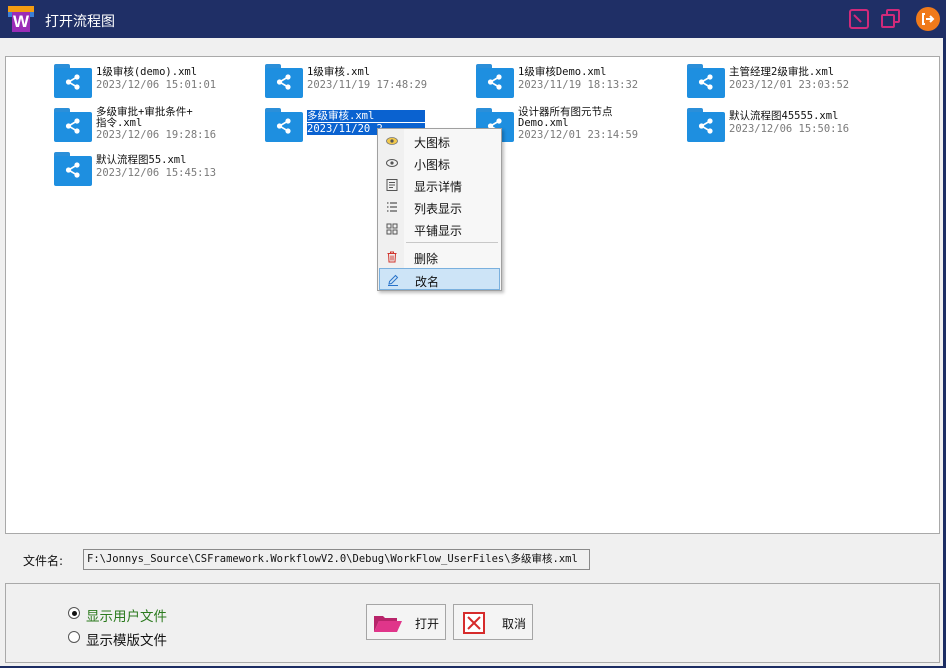 This screenshot has width=946, height=668. I want to click on file-name: 默认流程图55.xml, so click(141, 160).